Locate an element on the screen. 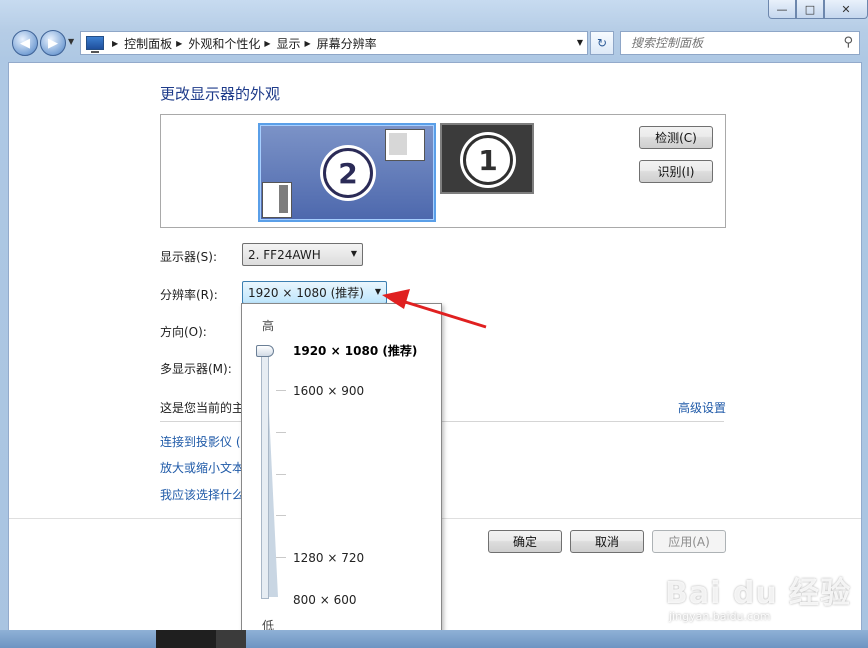 This screenshot has width=868, height=648. minimize-button: — is located at coordinates (782, 9).